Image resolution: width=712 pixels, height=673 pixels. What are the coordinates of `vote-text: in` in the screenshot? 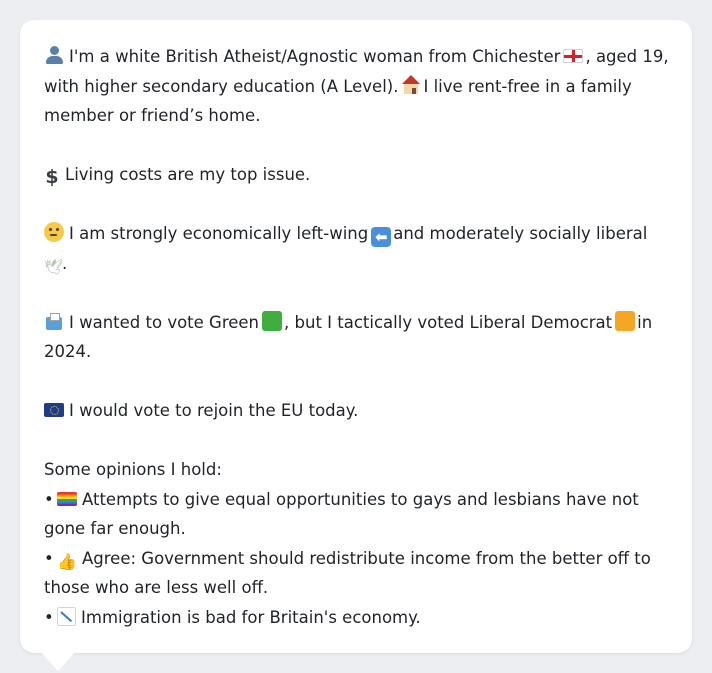 It's located at (645, 322).